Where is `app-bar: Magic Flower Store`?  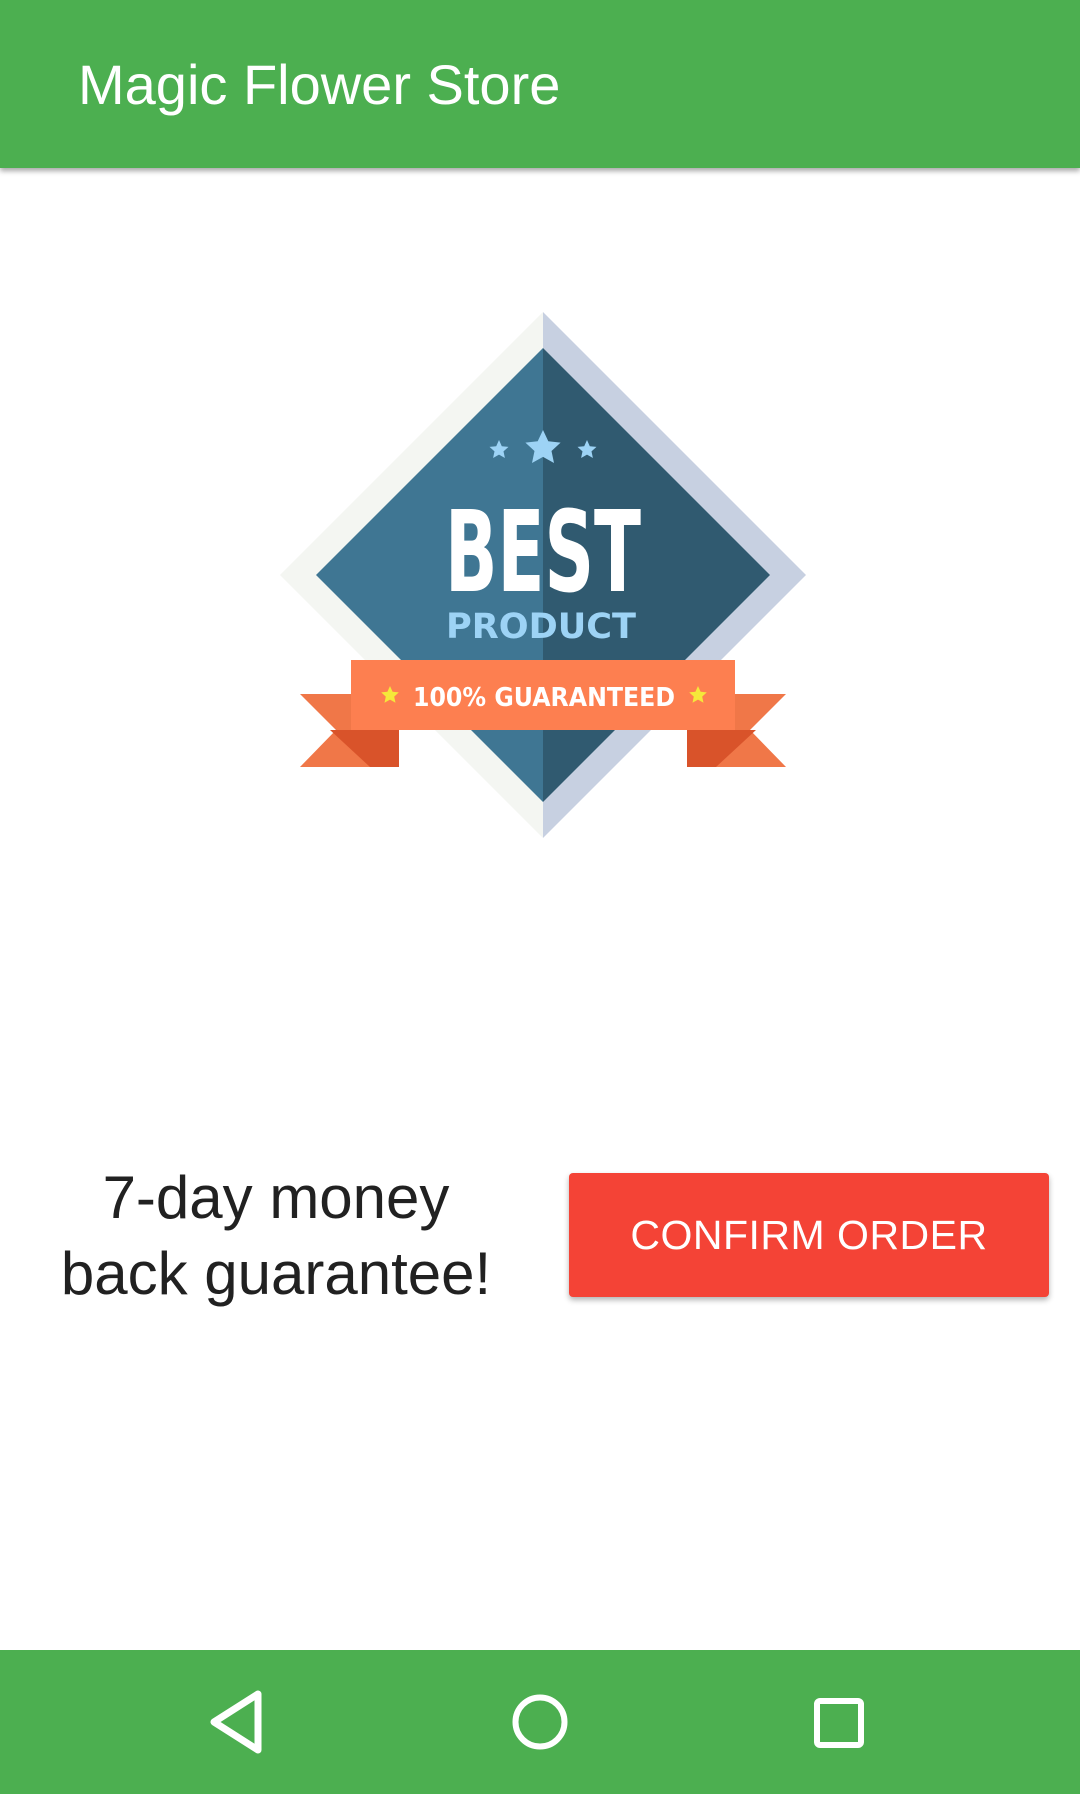 app-bar: Magic Flower Store is located at coordinates (540, 84).